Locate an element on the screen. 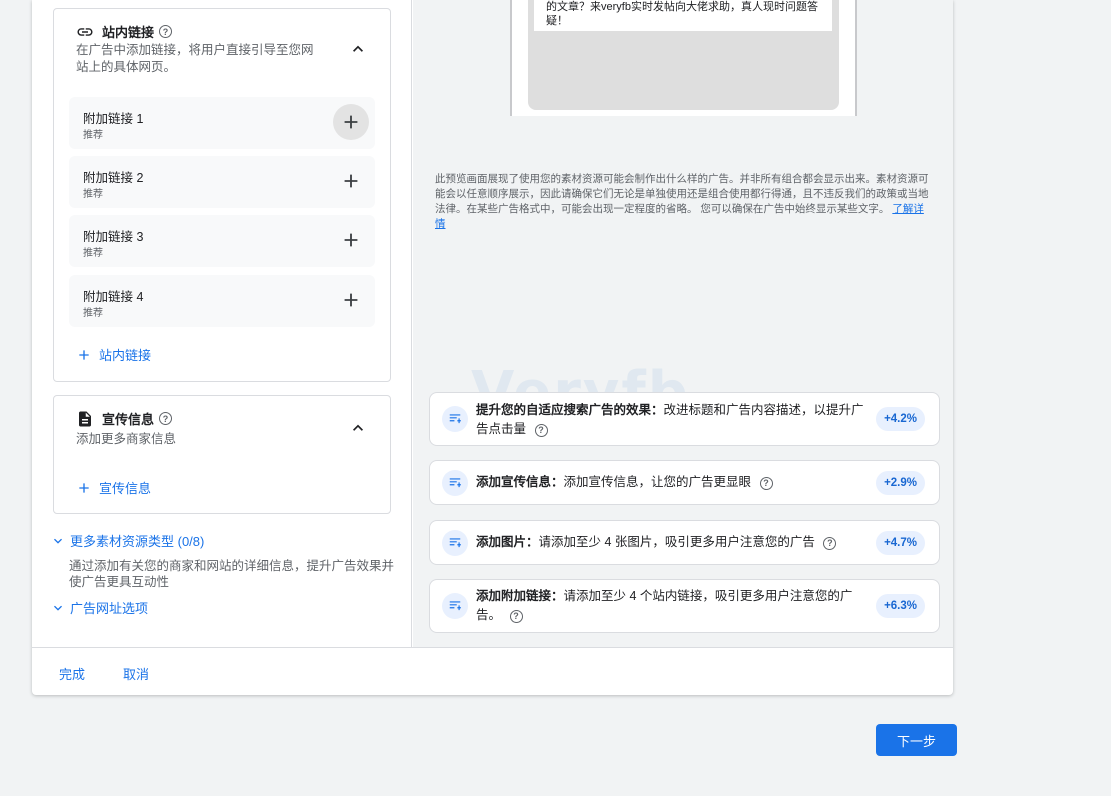 The width and height of the screenshot is (1111, 796). uplift-badge: +6.3% is located at coordinates (900, 606).